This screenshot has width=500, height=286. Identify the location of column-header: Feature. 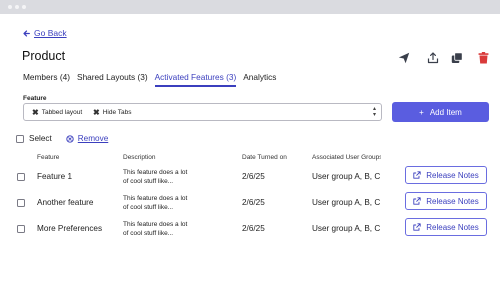
(48, 157).